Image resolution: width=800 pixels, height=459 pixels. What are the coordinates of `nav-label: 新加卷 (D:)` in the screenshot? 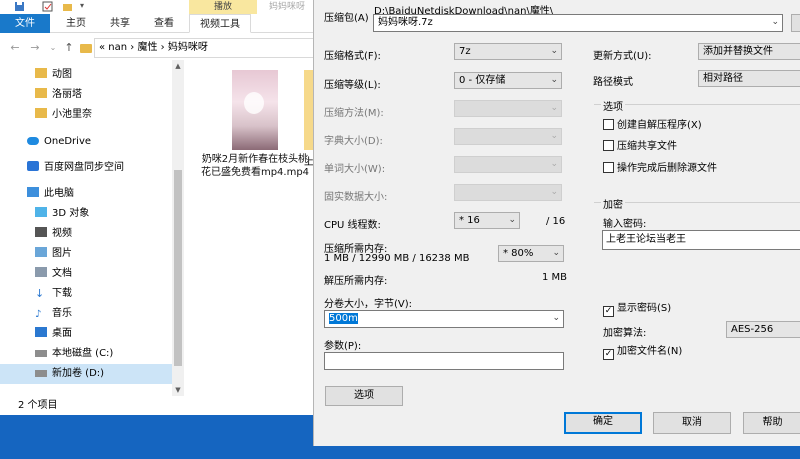 It's located at (78, 373).